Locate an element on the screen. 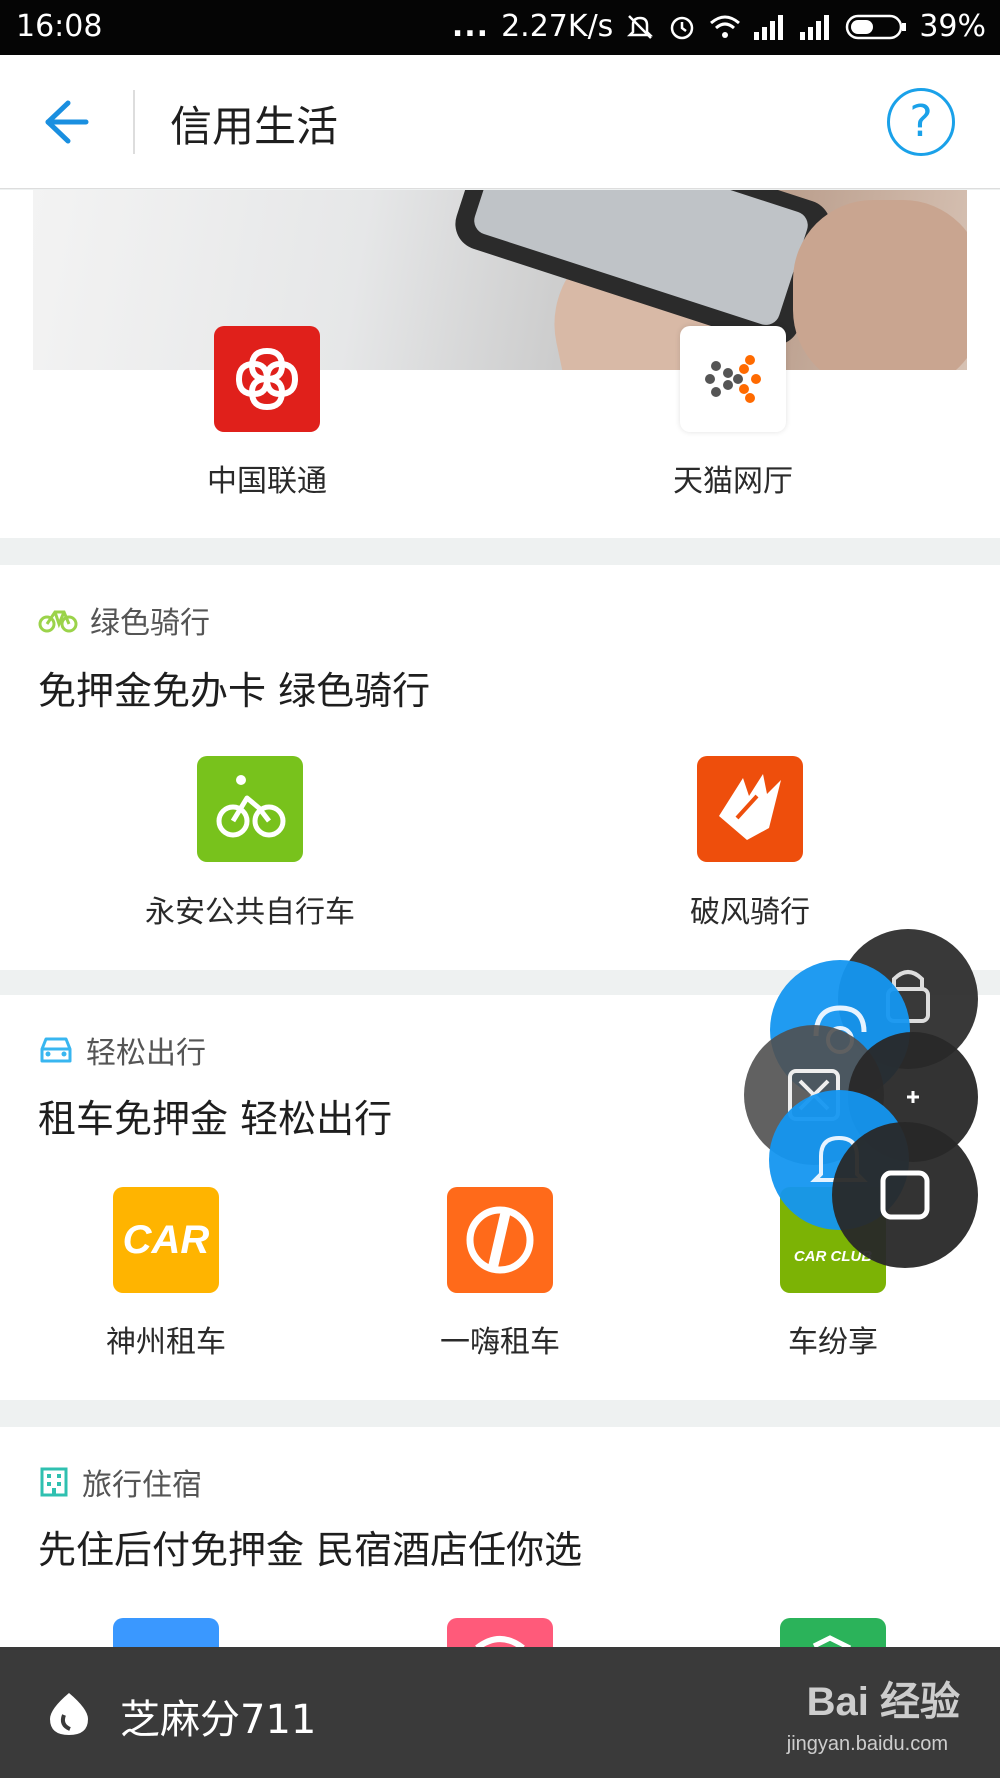  category-row: 绿色骑行 is located at coordinates (124, 620).